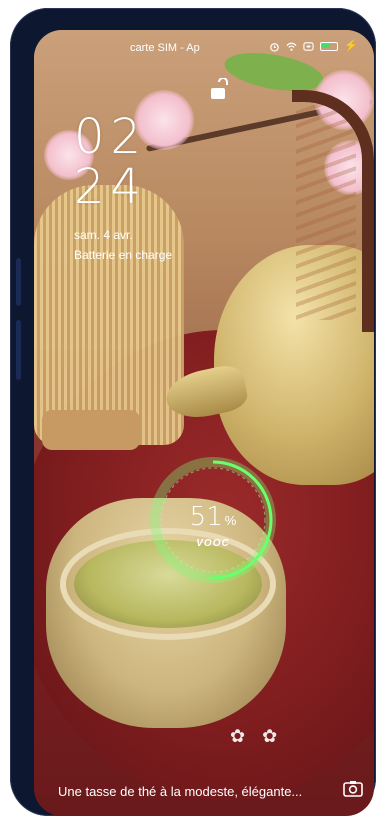  I want to click on carrier-label: carte SIM - Ap, so click(165, 48).